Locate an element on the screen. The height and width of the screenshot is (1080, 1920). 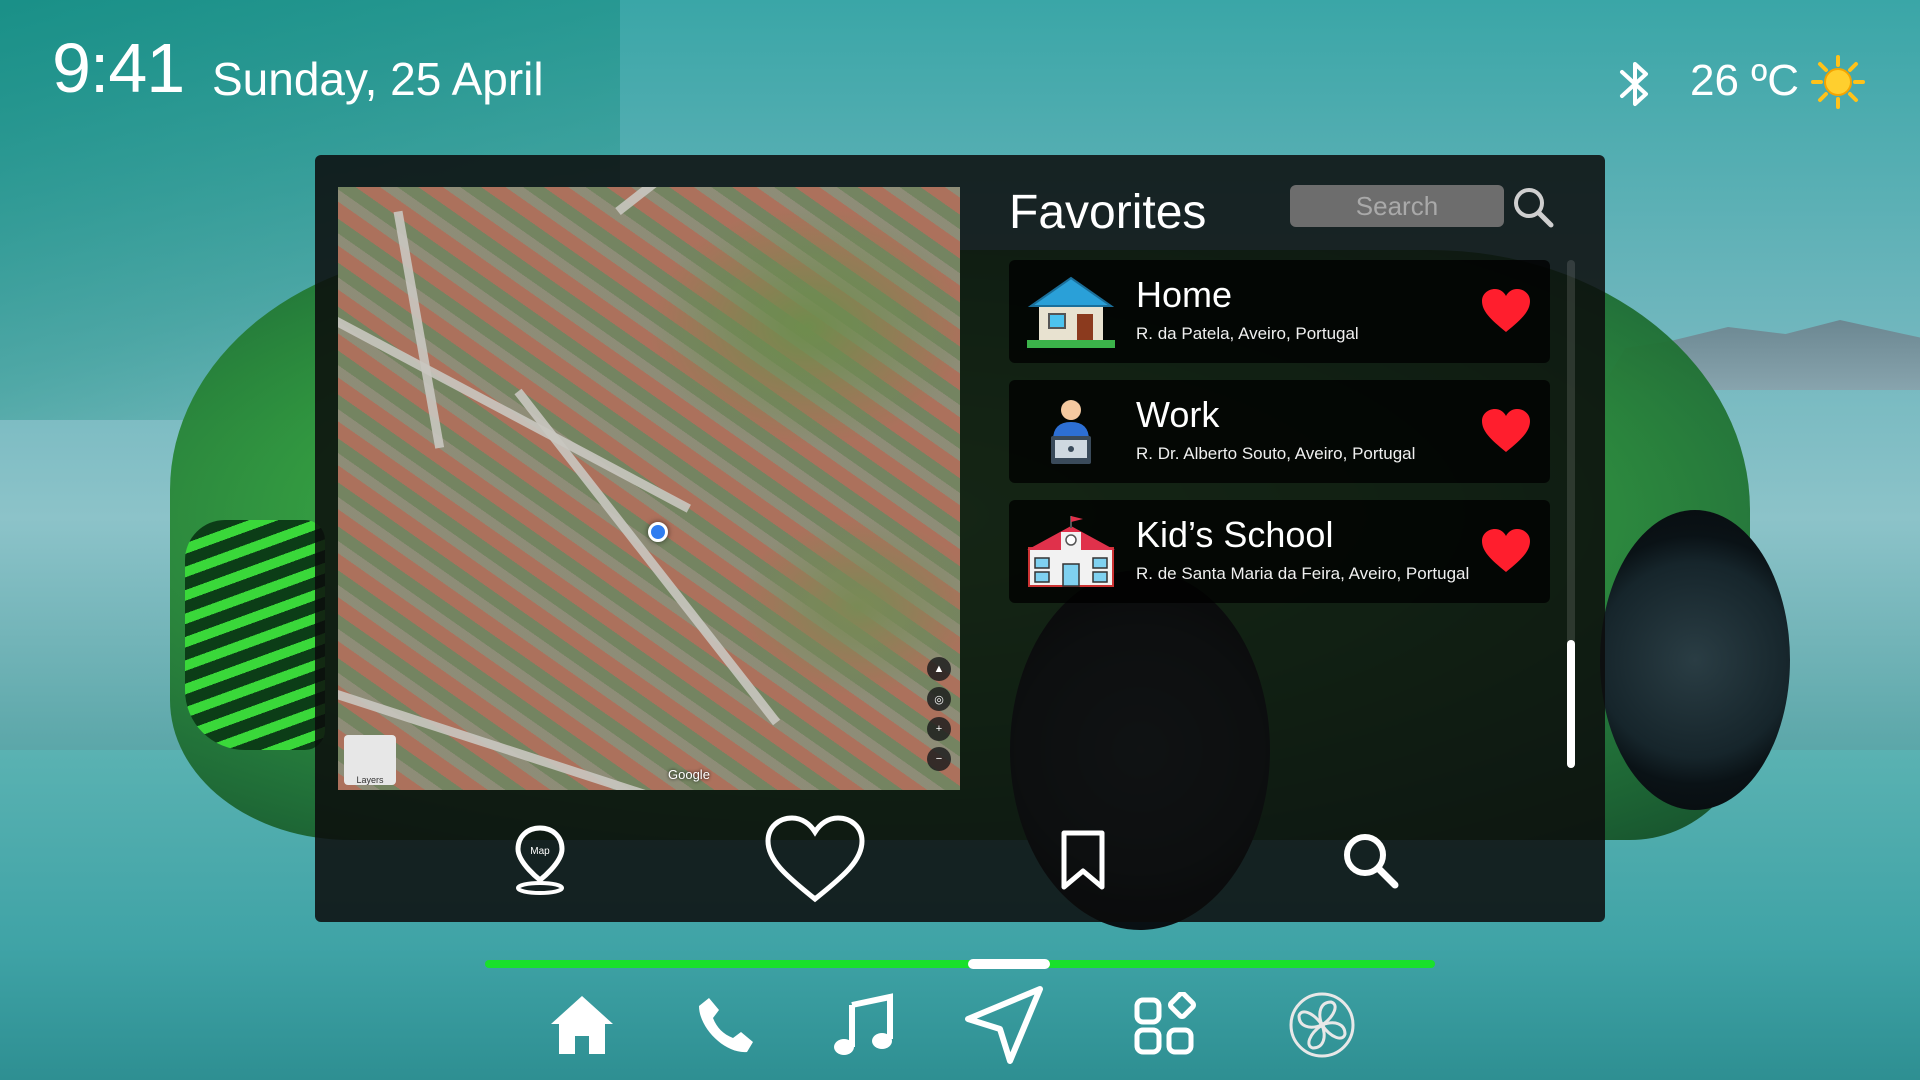
apps-icon is located at coordinates (1165, 1023).